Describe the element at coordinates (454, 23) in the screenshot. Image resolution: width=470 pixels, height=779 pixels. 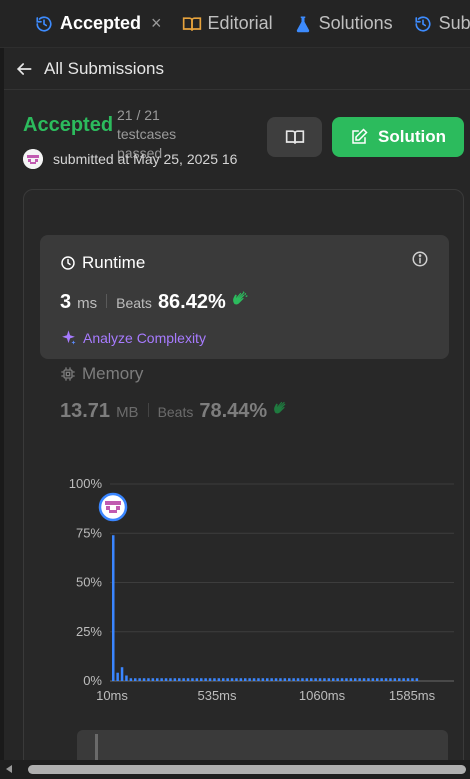
I see `tab-label: Subm` at that location.